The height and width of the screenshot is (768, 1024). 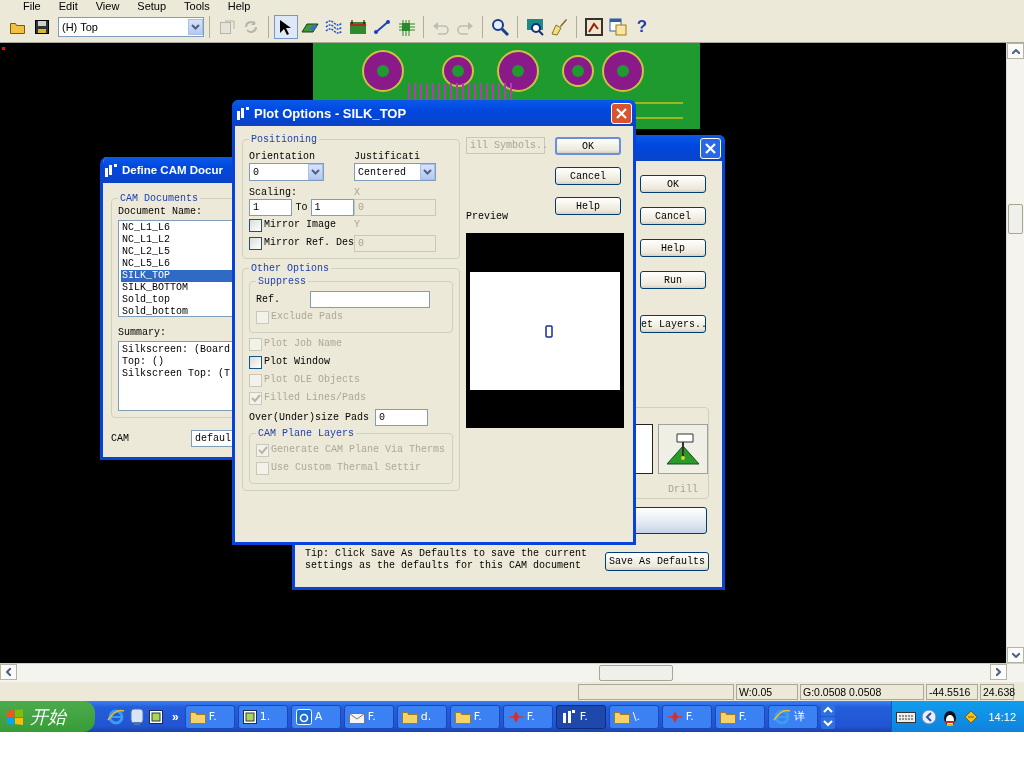 What do you see at coordinates (309, 417) in the screenshot?
I see `field-label: Over(Under)size Pads` at bounding box center [309, 417].